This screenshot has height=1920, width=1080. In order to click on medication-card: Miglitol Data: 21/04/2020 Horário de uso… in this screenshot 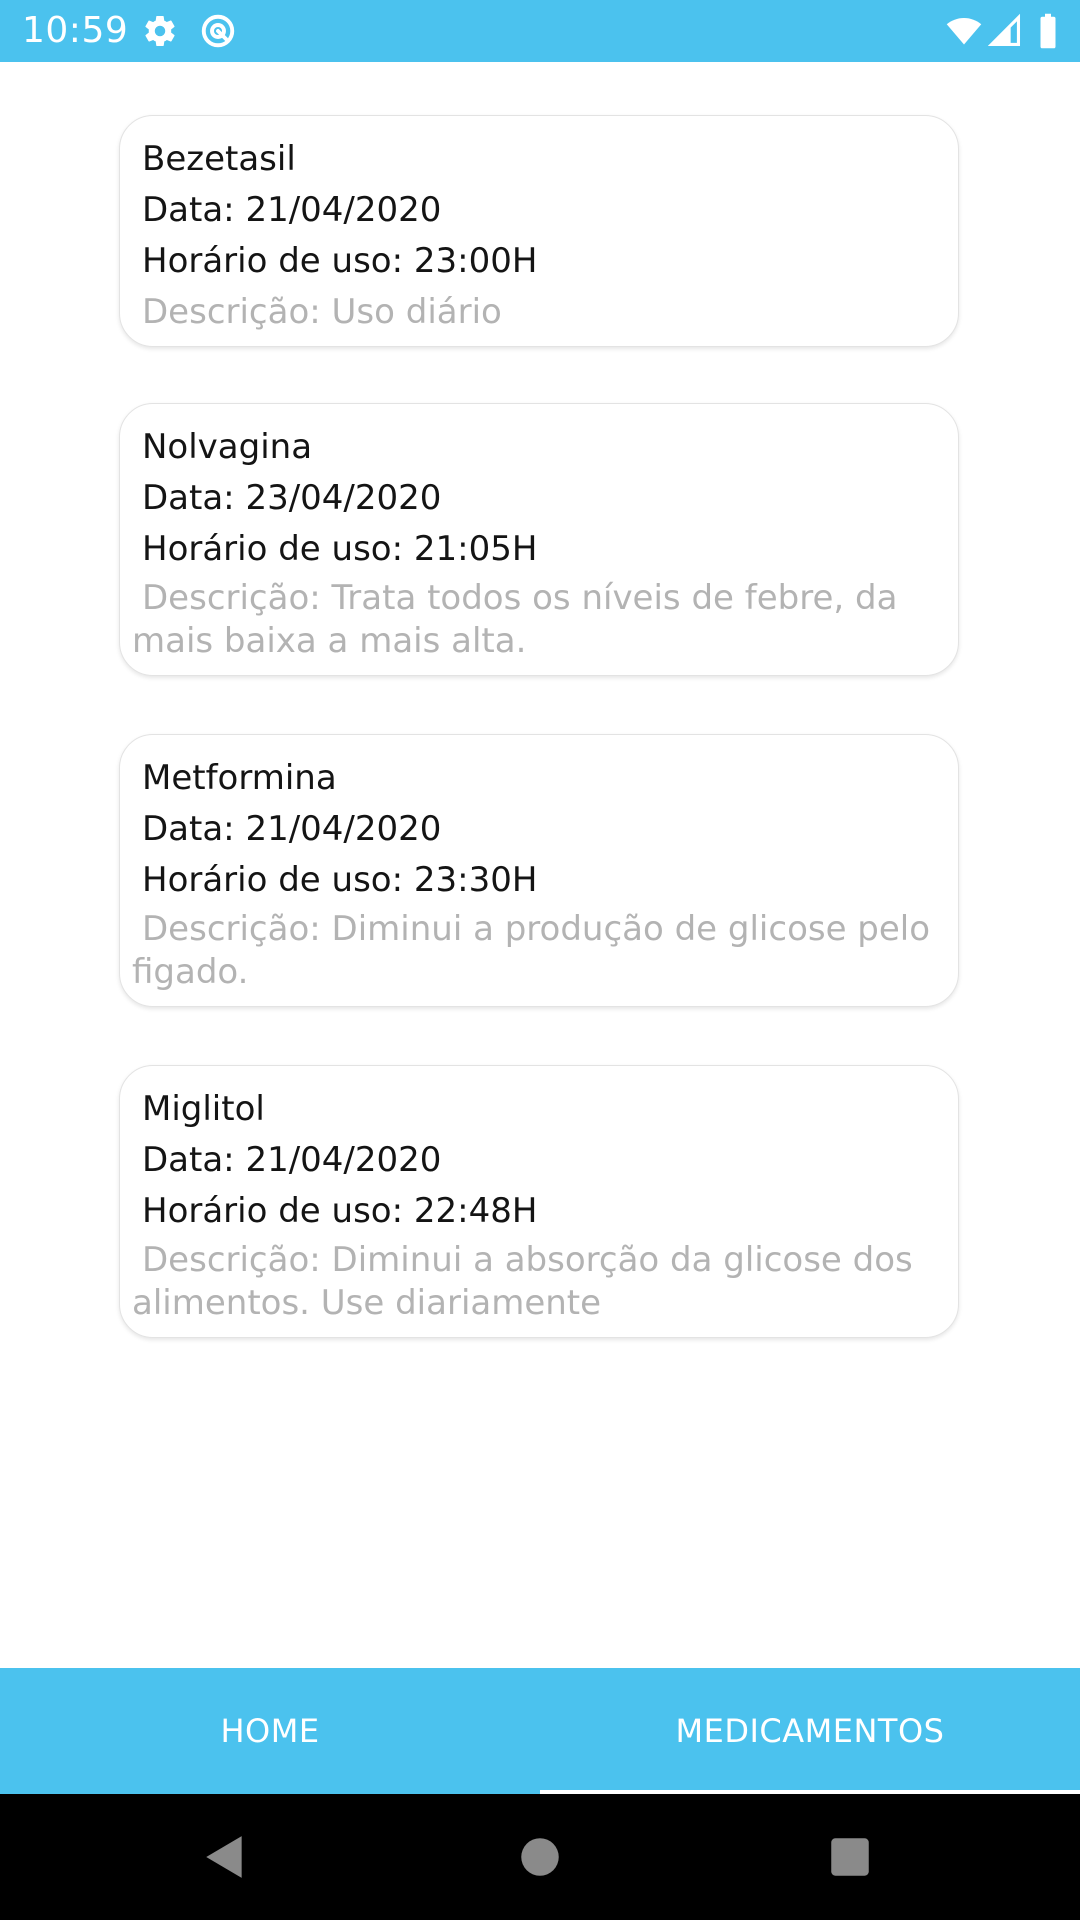, I will do `click(539, 1201)`.